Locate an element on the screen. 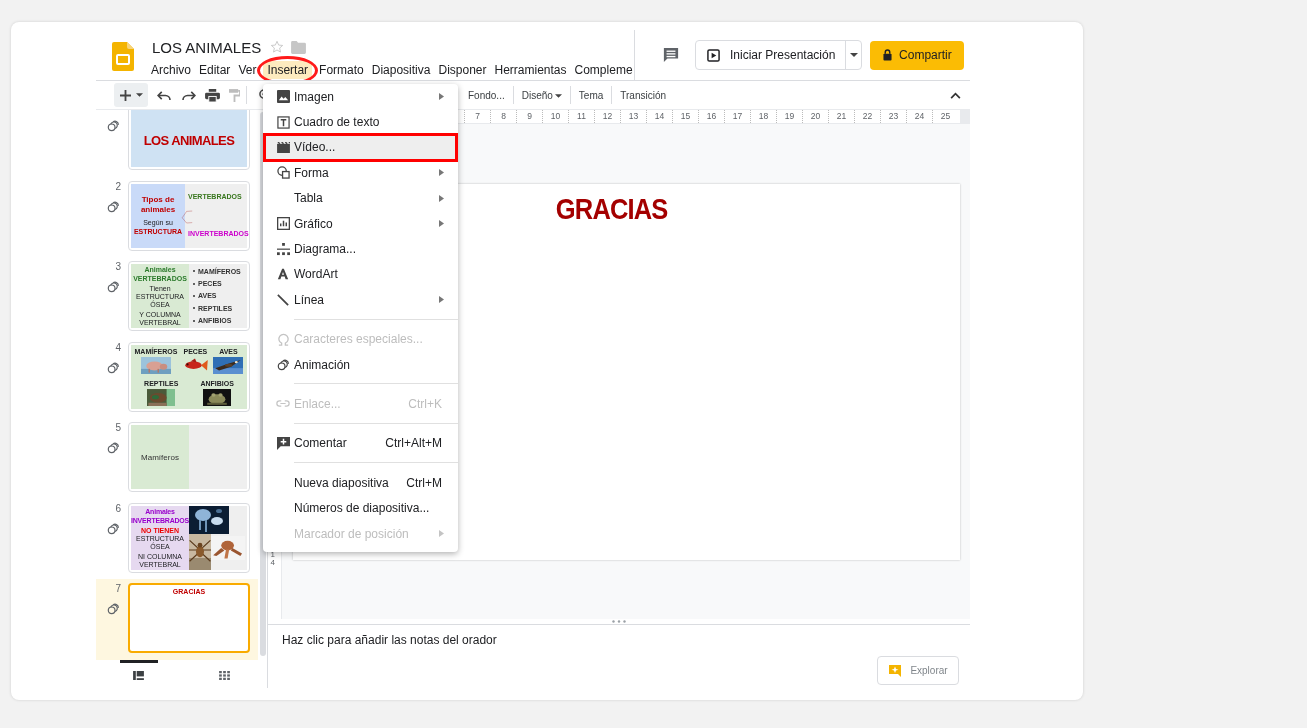 The height and width of the screenshot is (728, 1307). ruler-number: 25 is located at coordinates (945, 116).